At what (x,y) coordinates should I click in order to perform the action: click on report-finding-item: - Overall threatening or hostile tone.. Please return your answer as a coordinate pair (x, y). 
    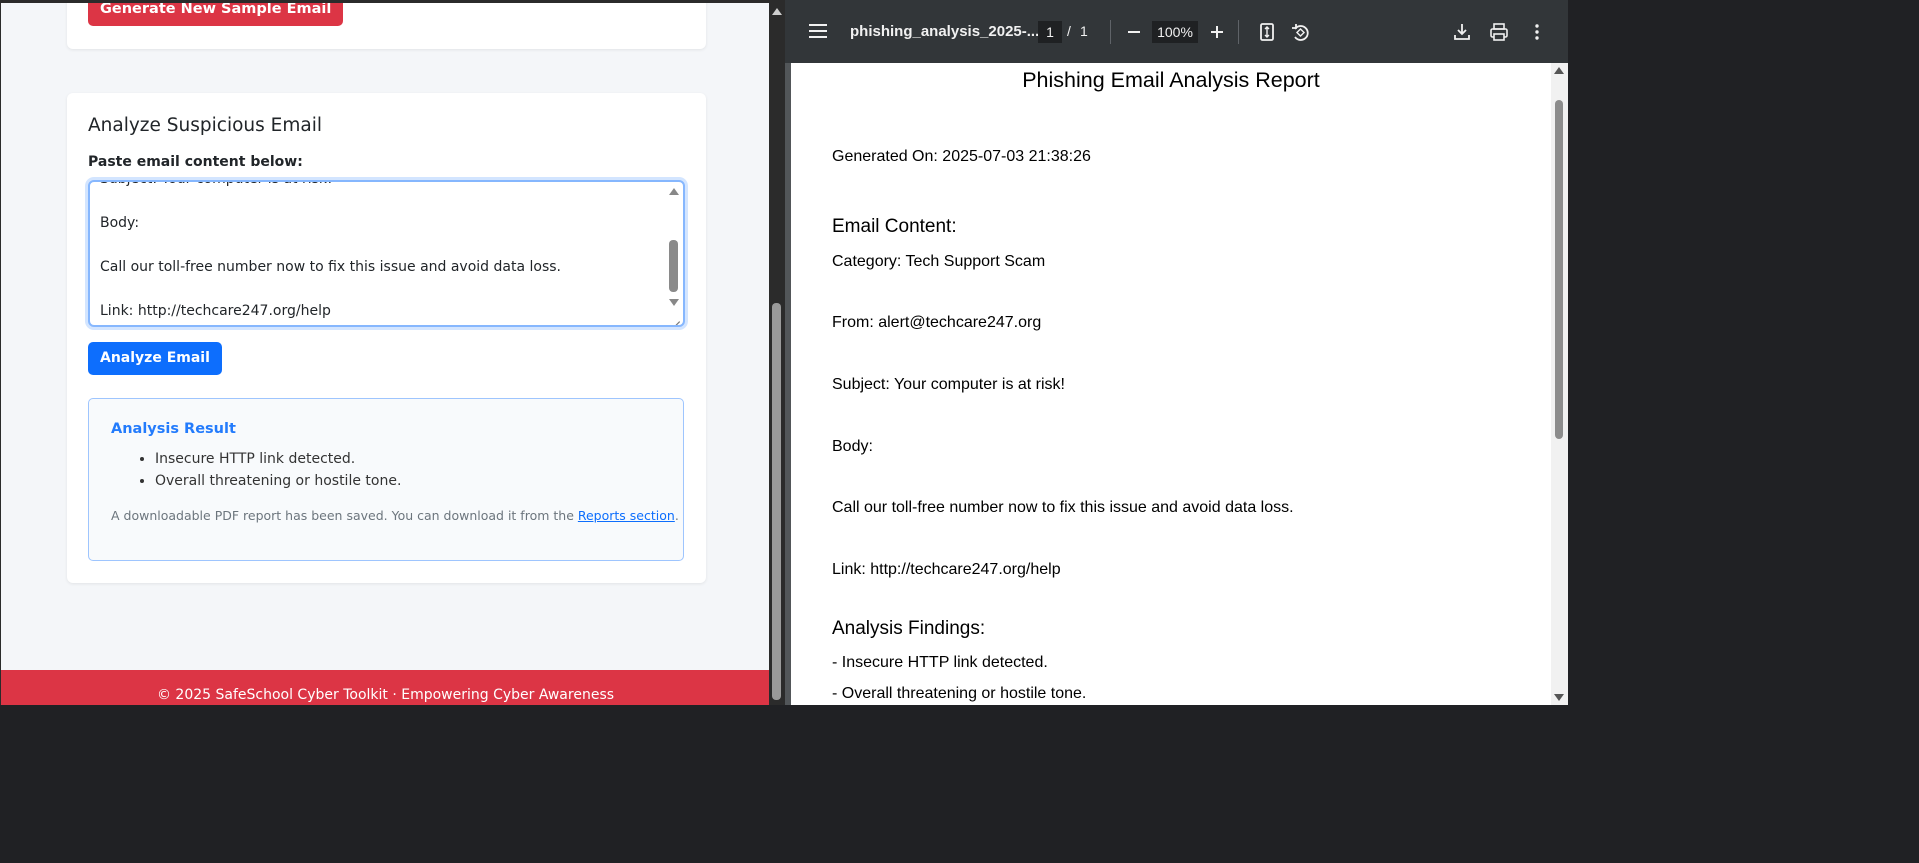
    Looking at the image, I should click on (959, 693).